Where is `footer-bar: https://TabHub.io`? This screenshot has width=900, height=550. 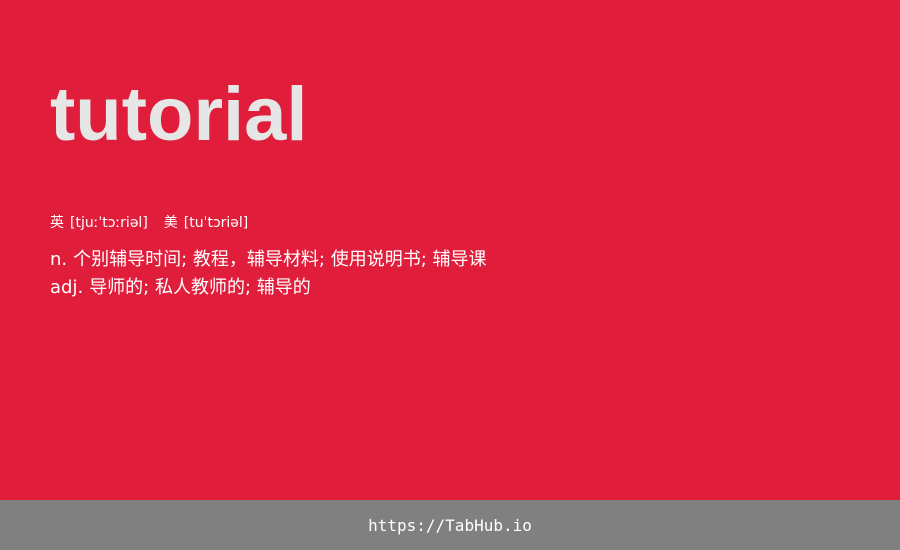
footer-bar: https://TabHub.io is located at coordinates (450, 525).